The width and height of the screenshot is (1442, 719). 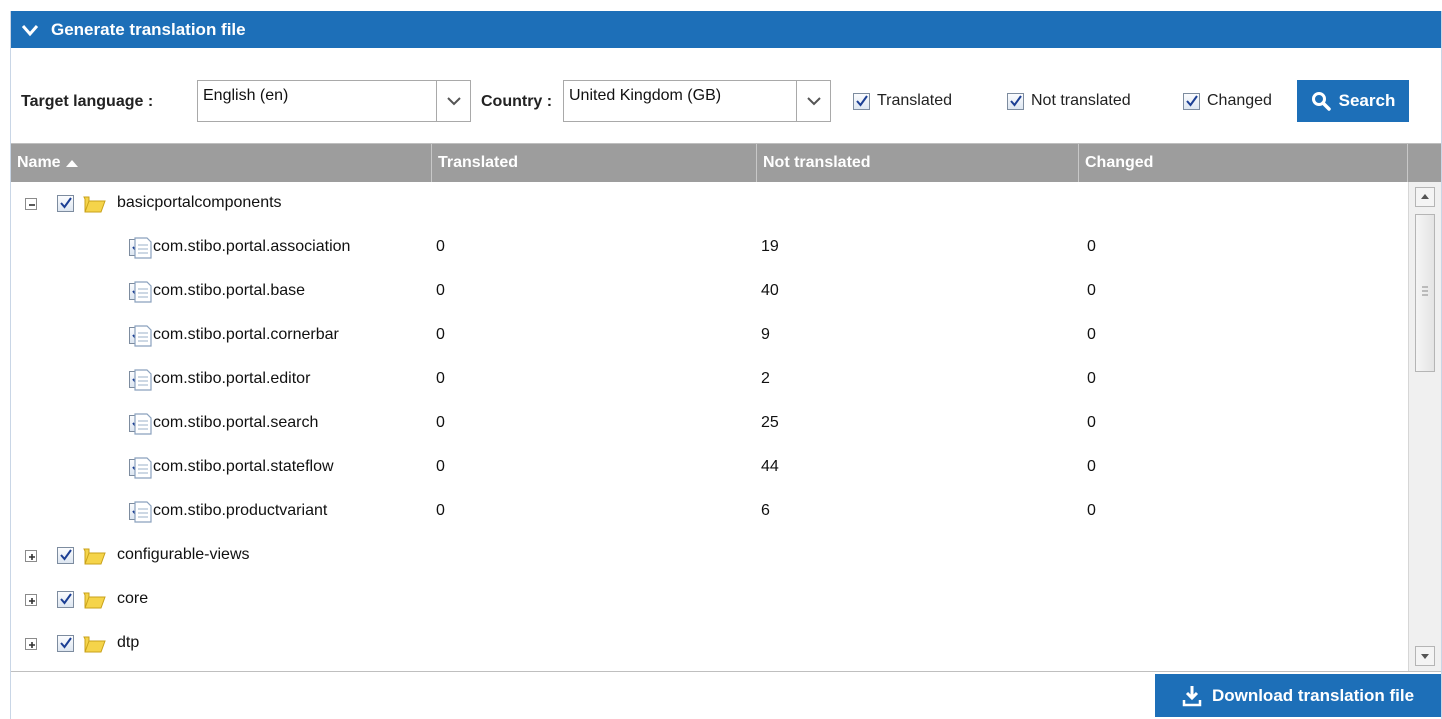 I want to click on tree-folder-row: dtp, so click(x=709, y=644).